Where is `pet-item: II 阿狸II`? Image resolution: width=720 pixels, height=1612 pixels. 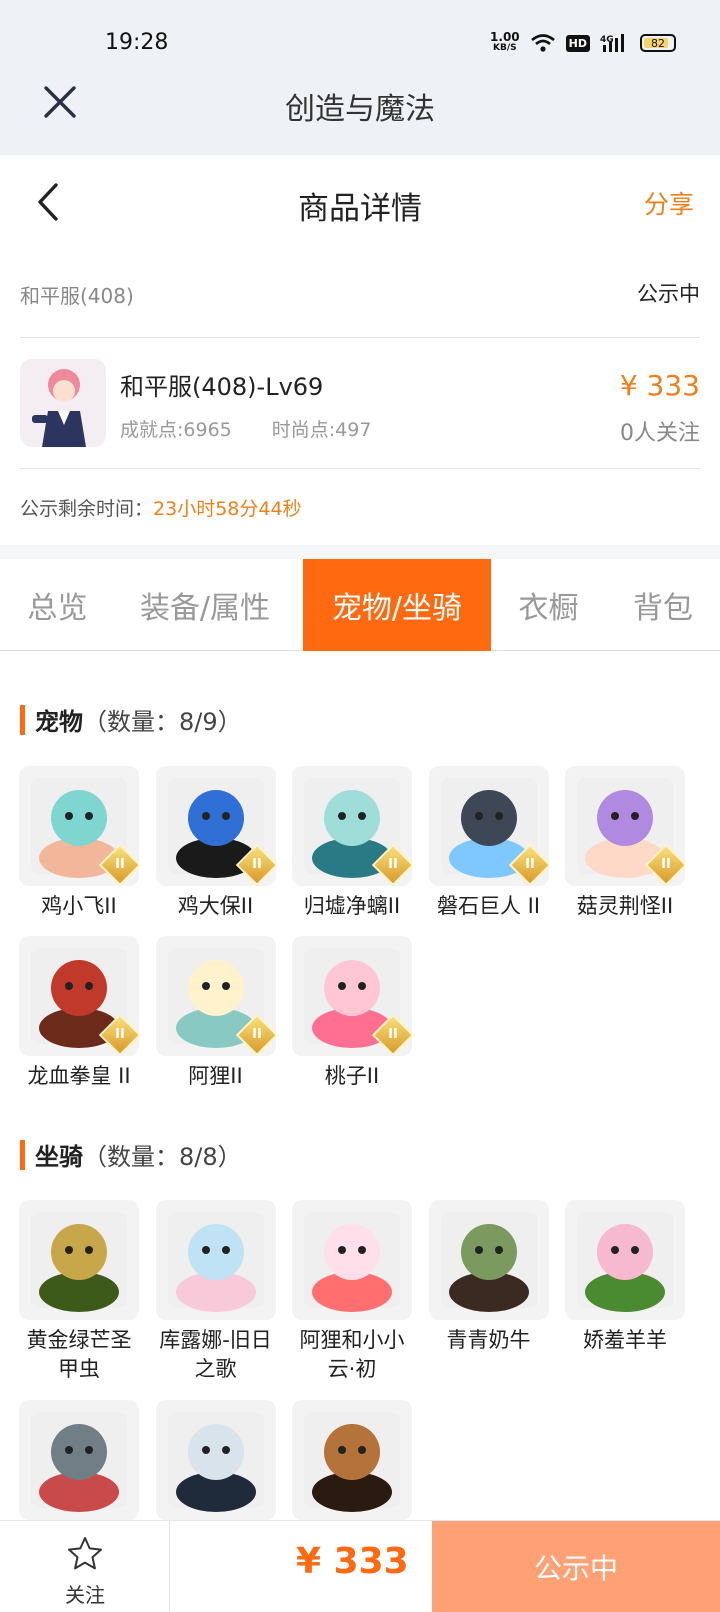 pet-item: II 阿狸II is located at coordinates (215, 1013).